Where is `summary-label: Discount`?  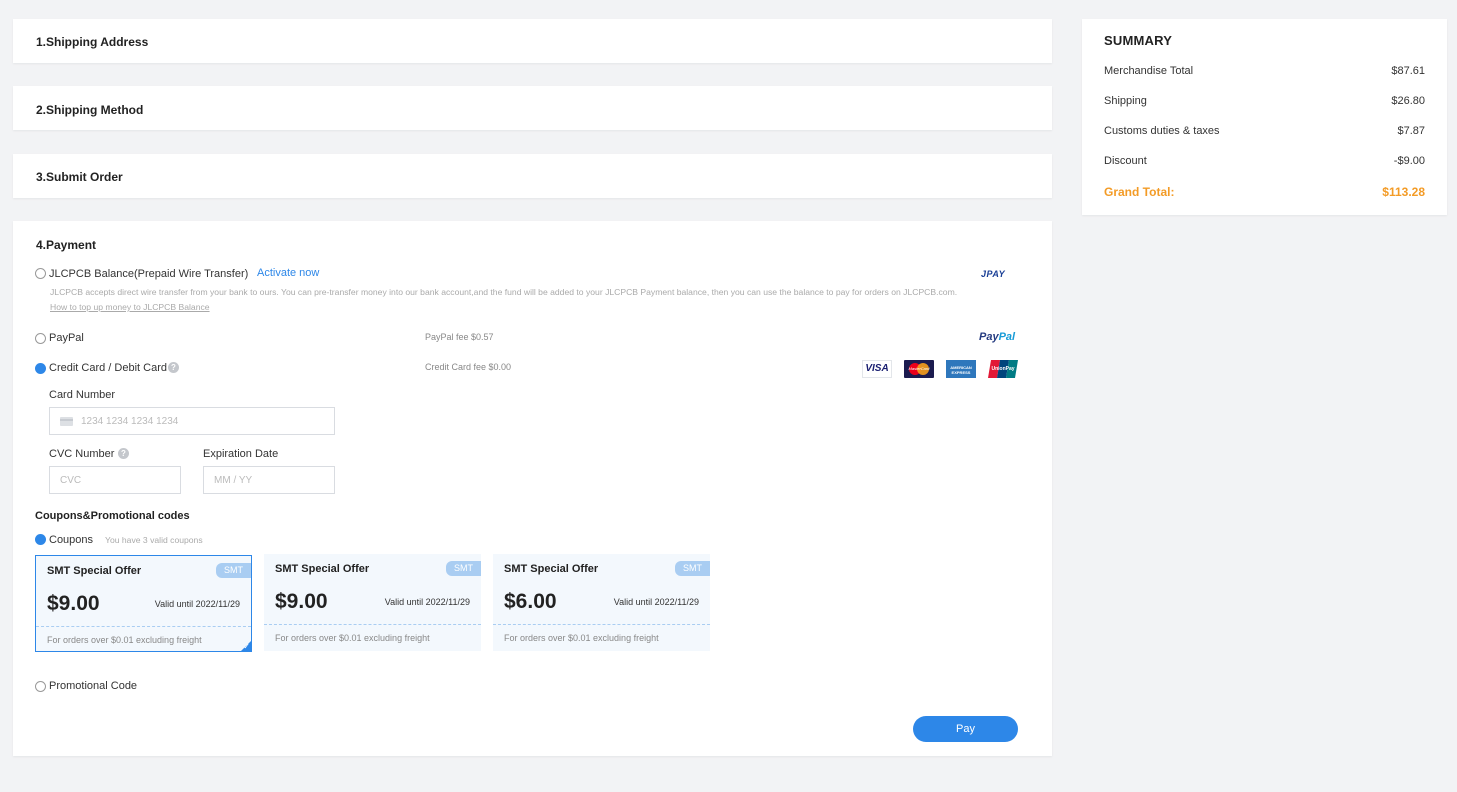
summary-label: Discount is located at coordinates (1125, 161).